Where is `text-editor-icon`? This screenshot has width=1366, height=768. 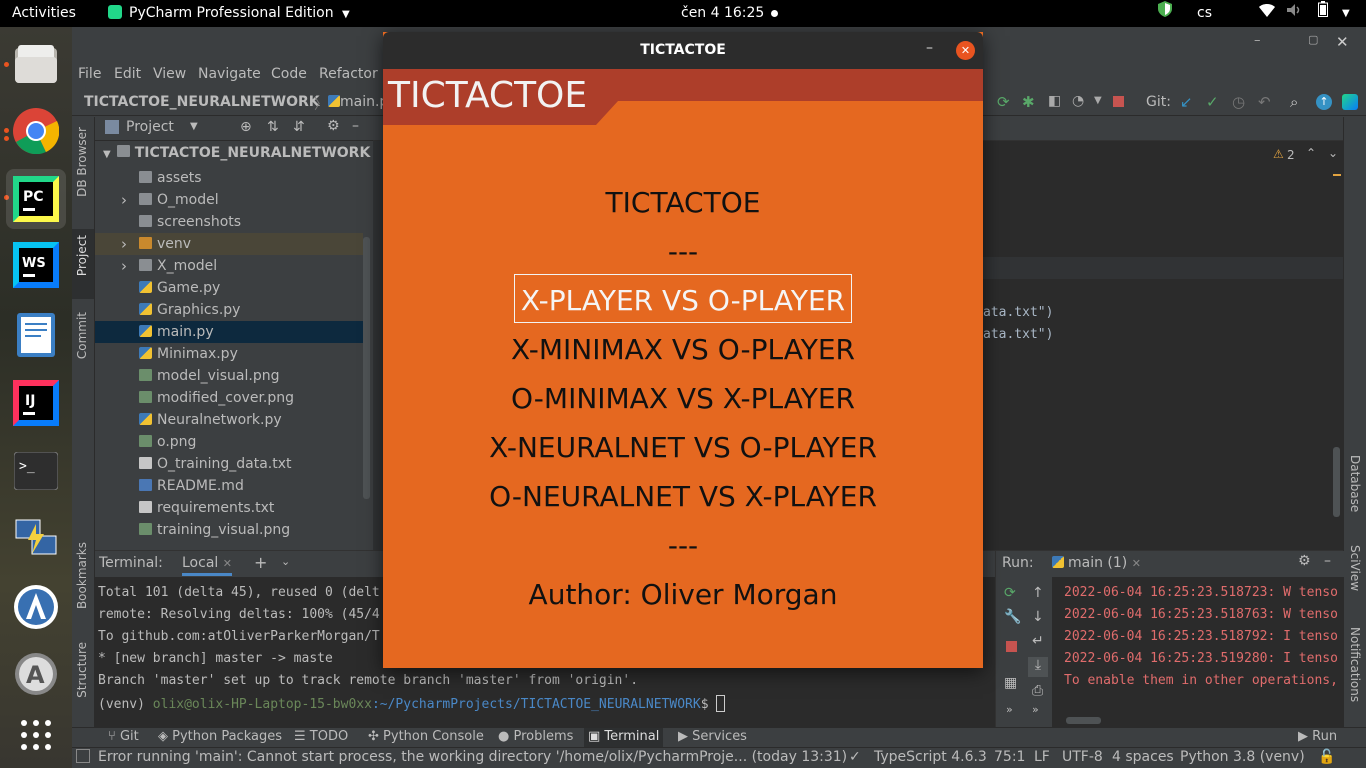
text-editor-icon is located at coordinates (36, 335).